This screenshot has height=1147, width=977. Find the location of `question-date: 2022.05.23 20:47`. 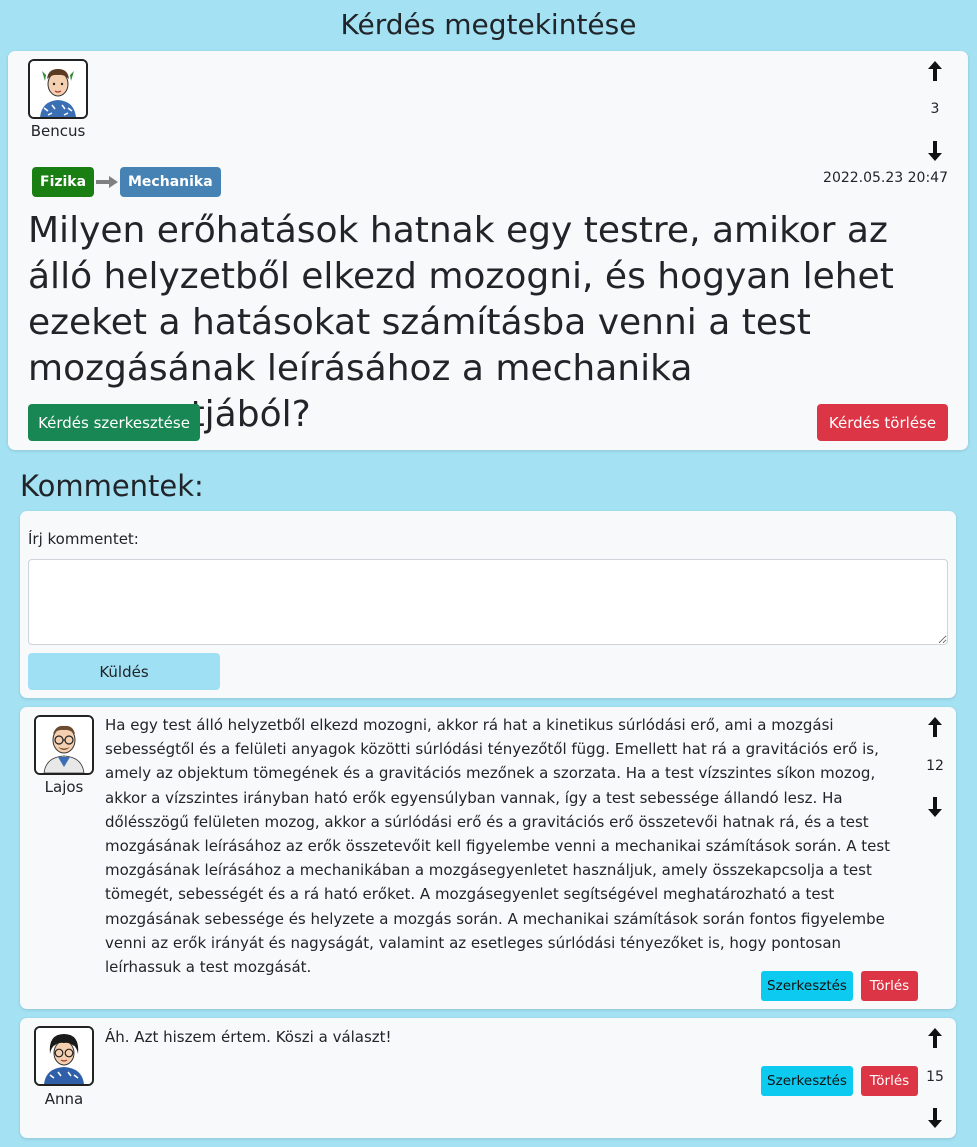

question-date: 2022.05.23 20:47 is located at coordinates (885, 178).